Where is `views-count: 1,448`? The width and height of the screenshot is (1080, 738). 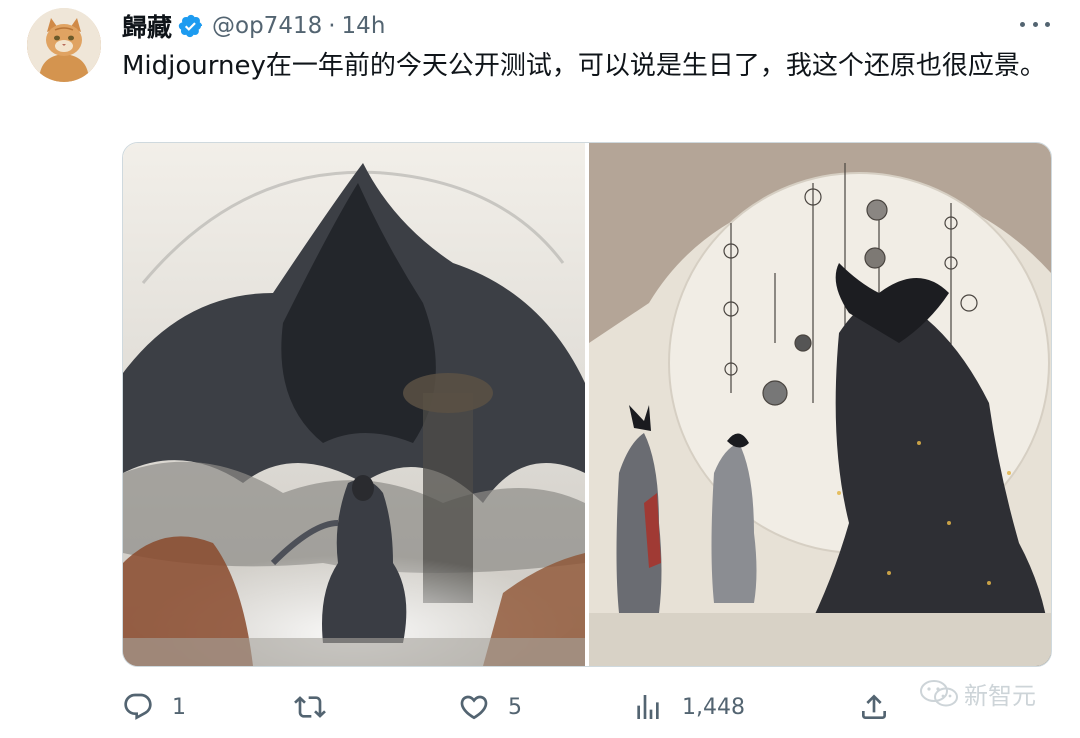
views-count: 1,448 is located at coordinates (713, 707).